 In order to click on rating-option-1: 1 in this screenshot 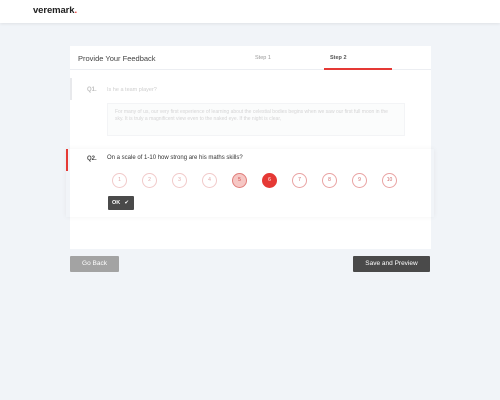, I will do `click(119, 180)`.